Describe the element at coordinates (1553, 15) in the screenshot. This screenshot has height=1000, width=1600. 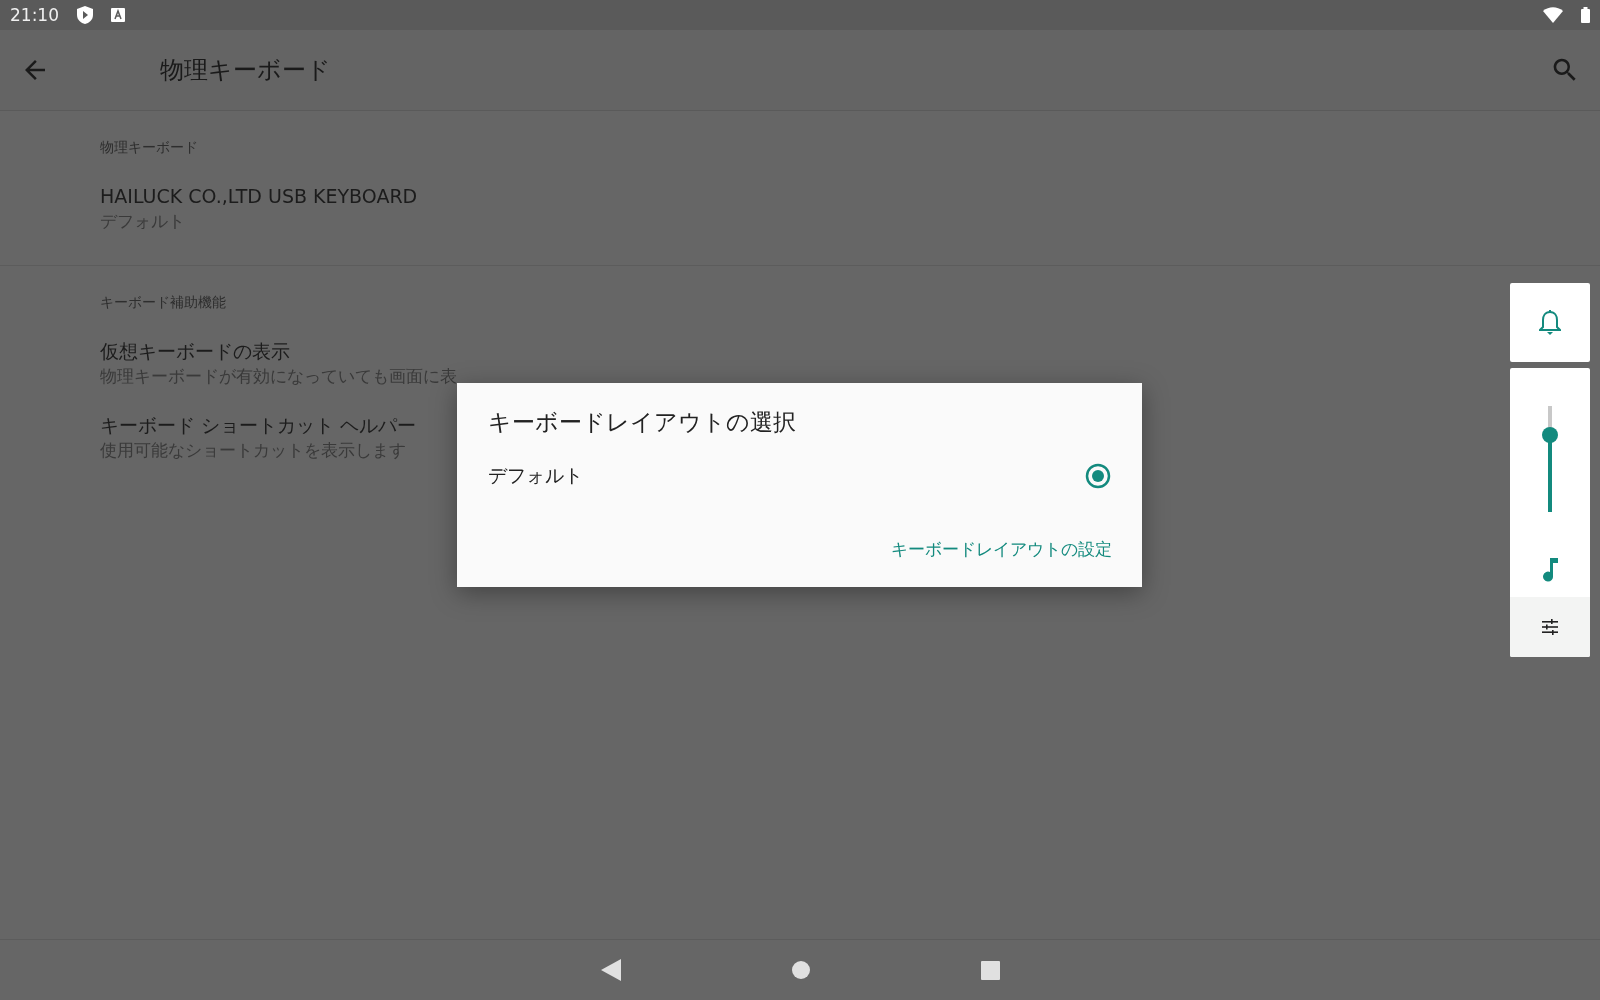
I see `wifi-icon` at that location.